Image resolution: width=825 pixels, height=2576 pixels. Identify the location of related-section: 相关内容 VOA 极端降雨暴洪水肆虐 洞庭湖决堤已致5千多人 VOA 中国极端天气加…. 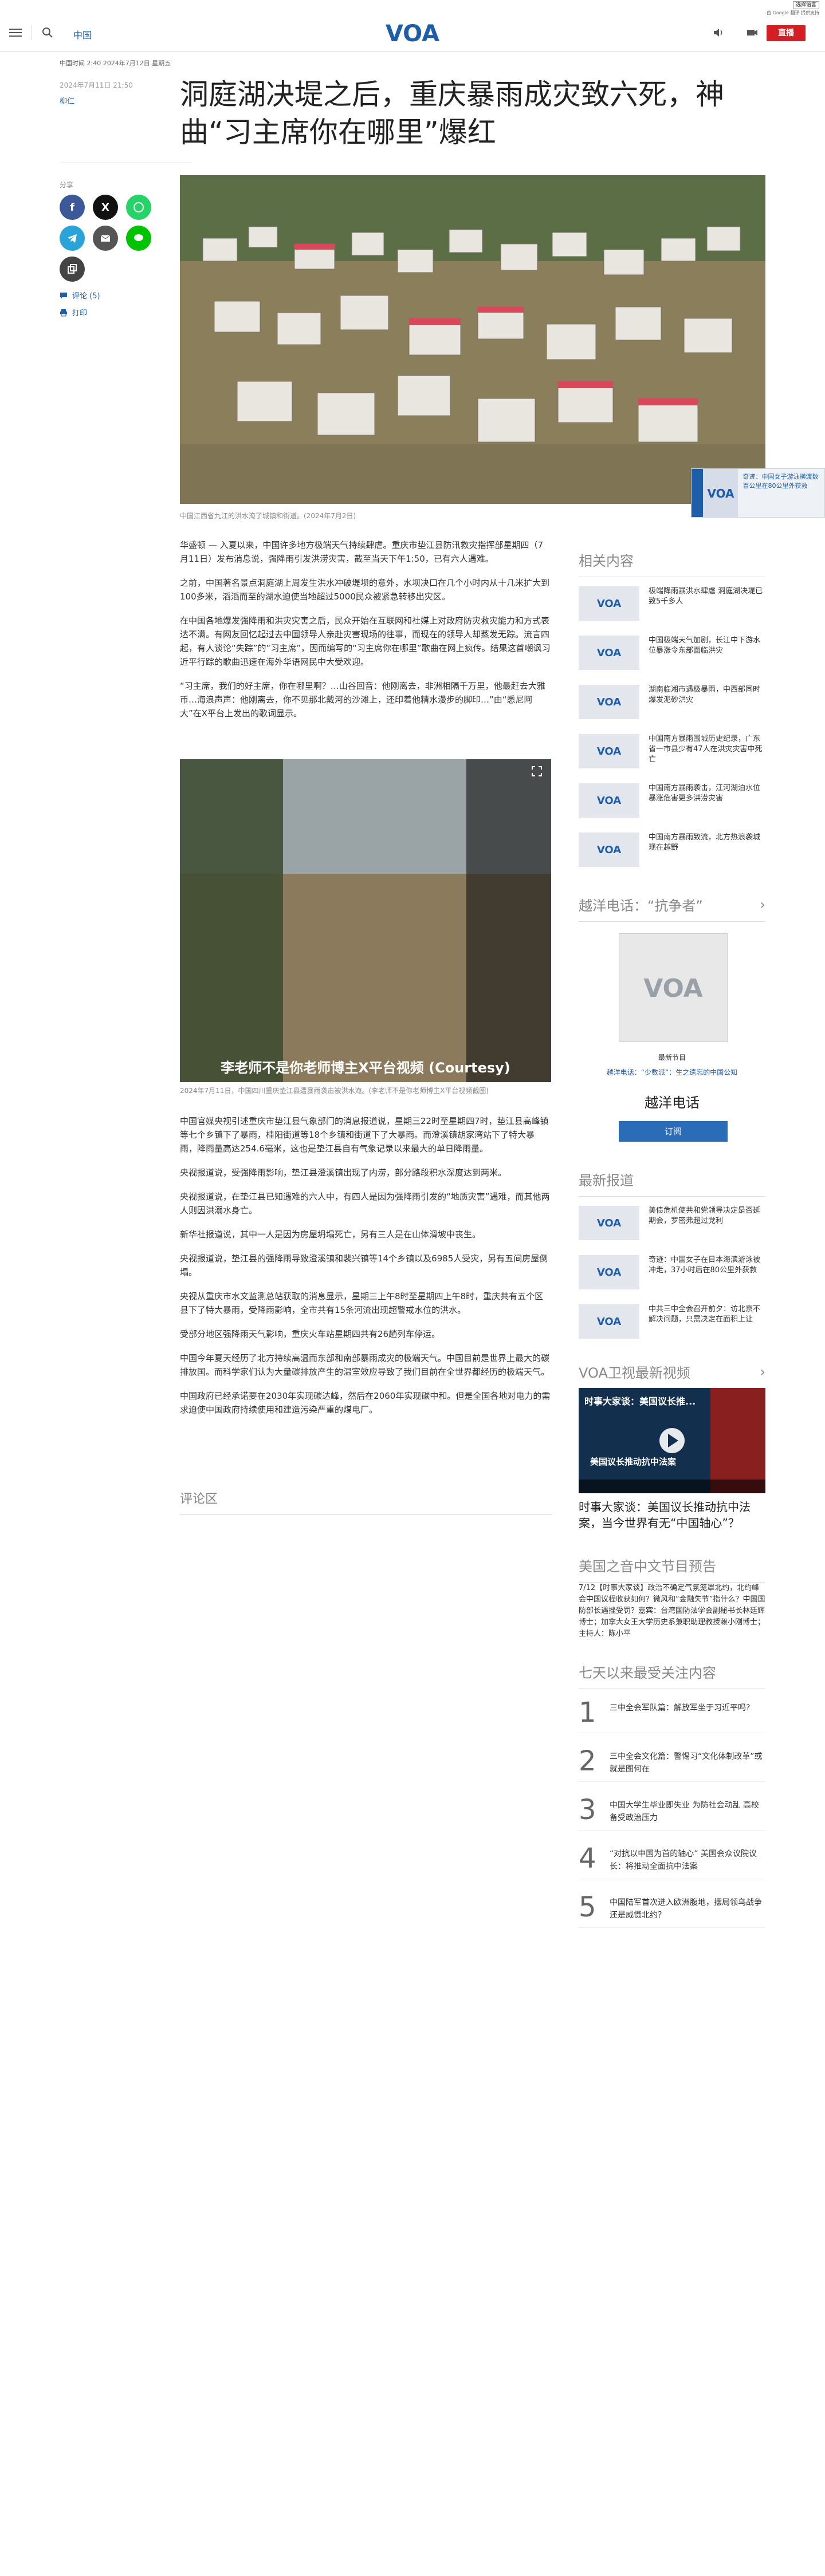
(672, 716).